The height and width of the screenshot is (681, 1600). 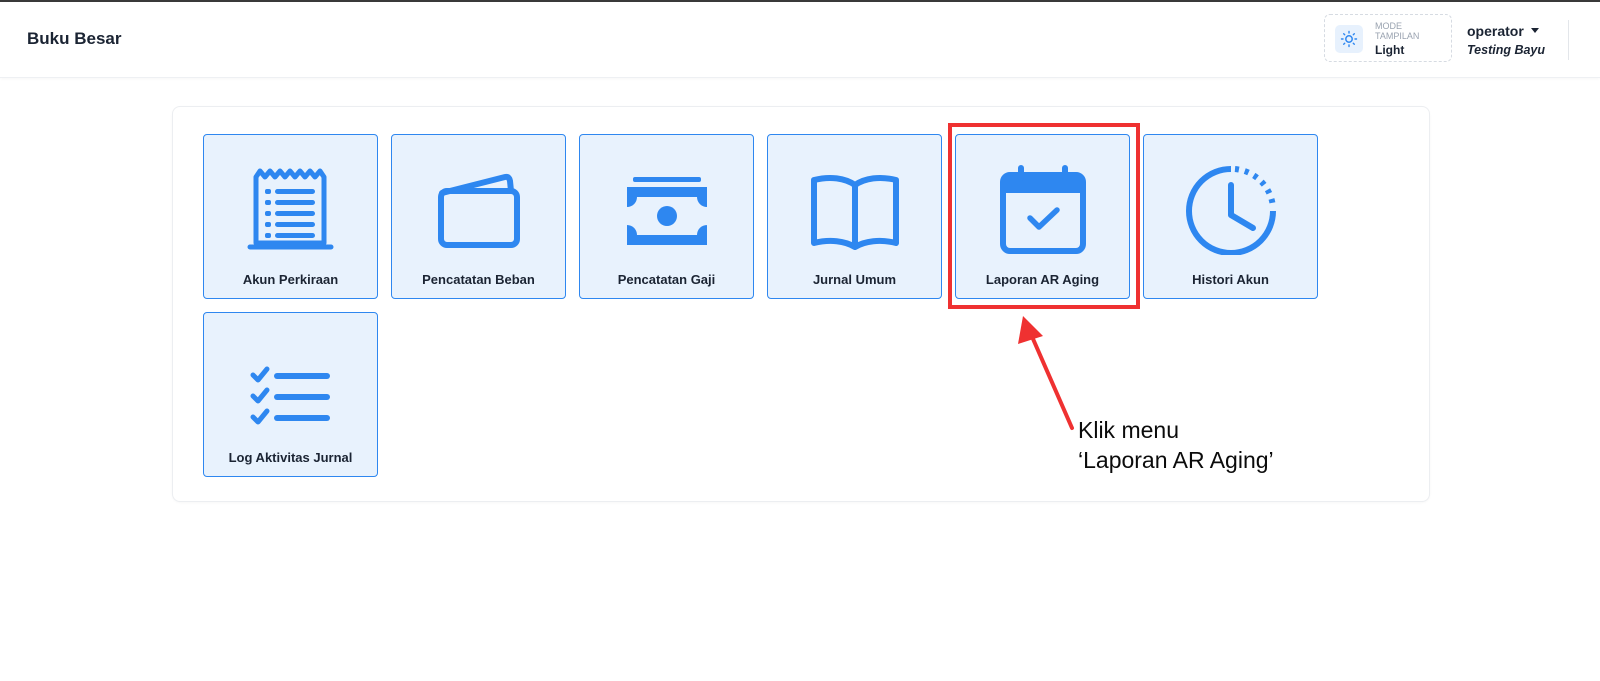 I want to click on book-icon, so click(x=855, y=212).